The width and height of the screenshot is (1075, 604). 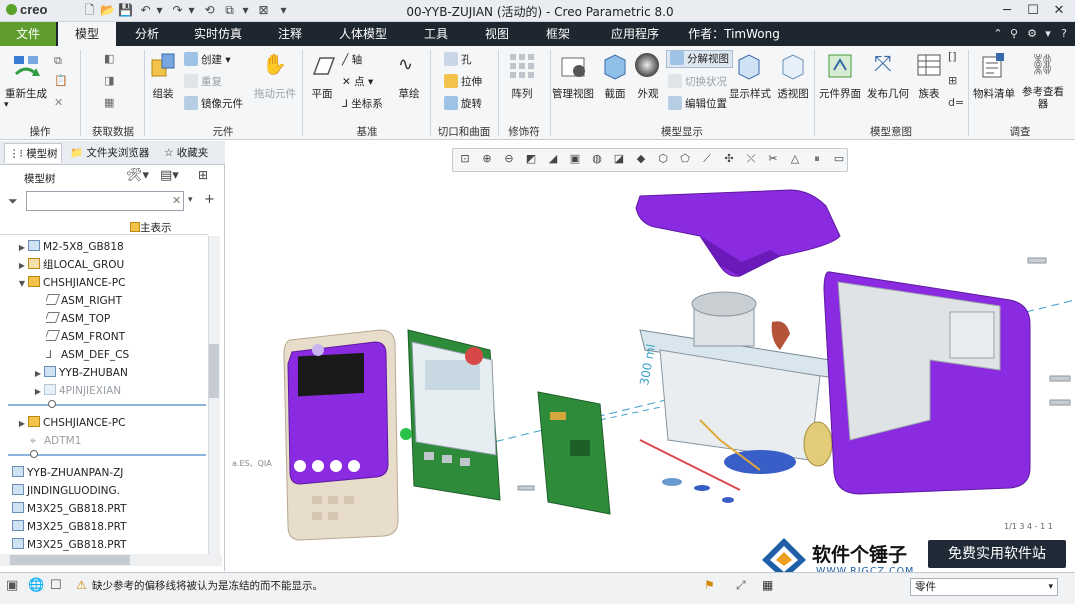 I want to click on tab-folder-browser: 📁 文件夹浏览器, so click(x=112, y=153).